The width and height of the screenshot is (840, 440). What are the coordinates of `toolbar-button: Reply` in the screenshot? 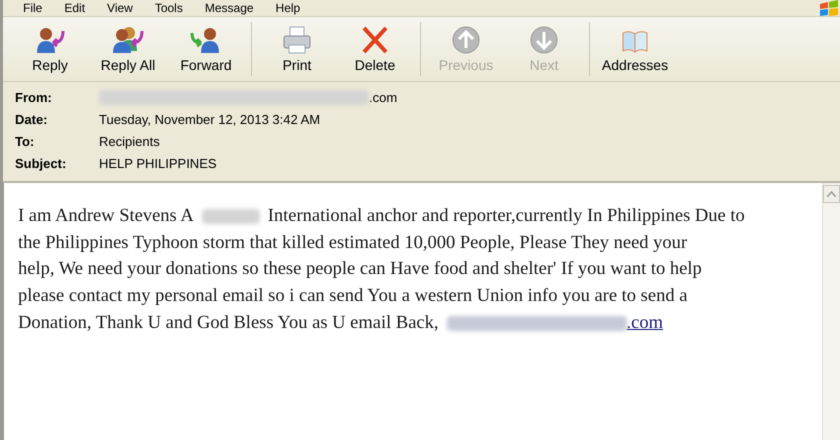 It's located at (50, 49).